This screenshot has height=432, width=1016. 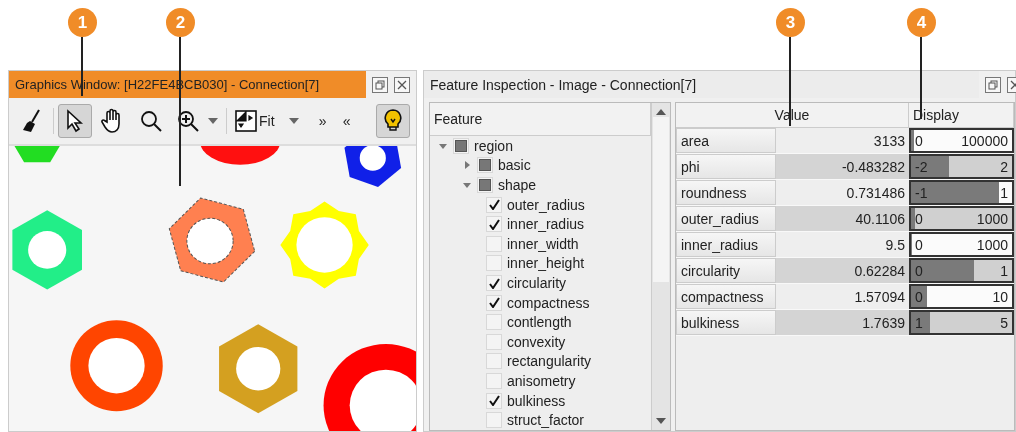 What do you see at coordinates (842, 166) in the screenshot?
I see `table-cell: -0.483282` at bounding box center [842, 166].